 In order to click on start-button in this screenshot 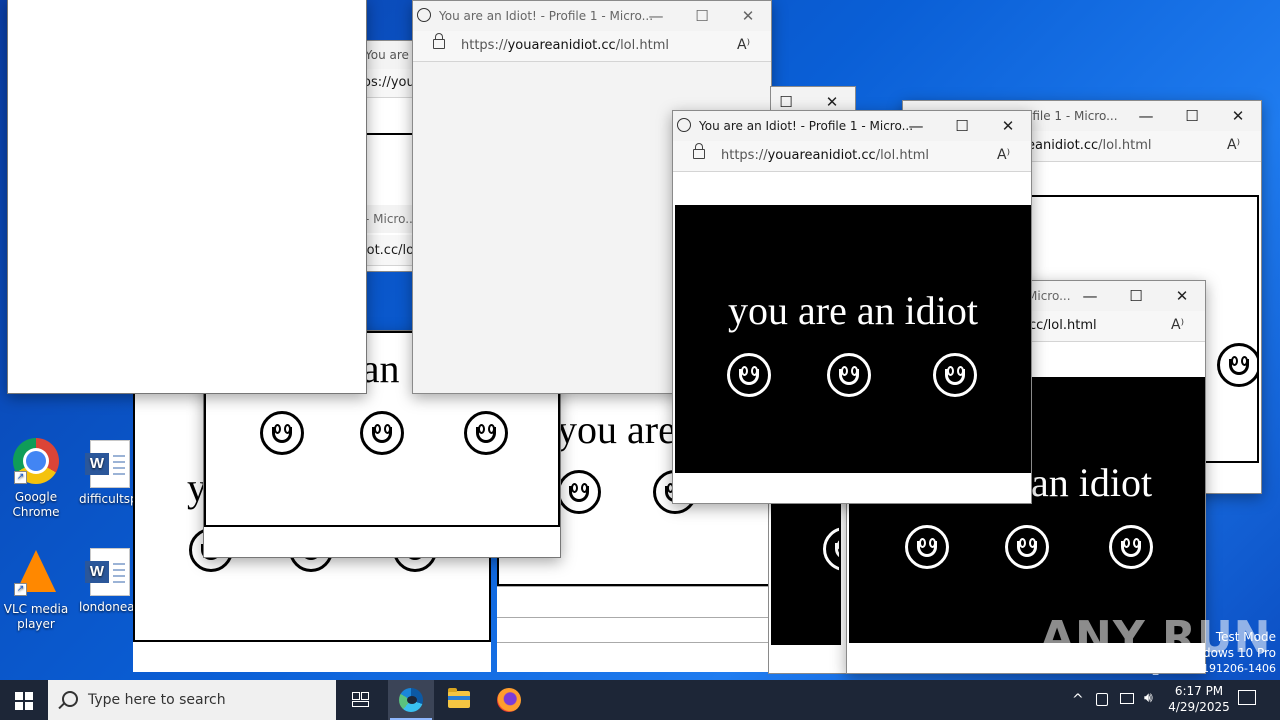, I will do `click(24, 700)`.